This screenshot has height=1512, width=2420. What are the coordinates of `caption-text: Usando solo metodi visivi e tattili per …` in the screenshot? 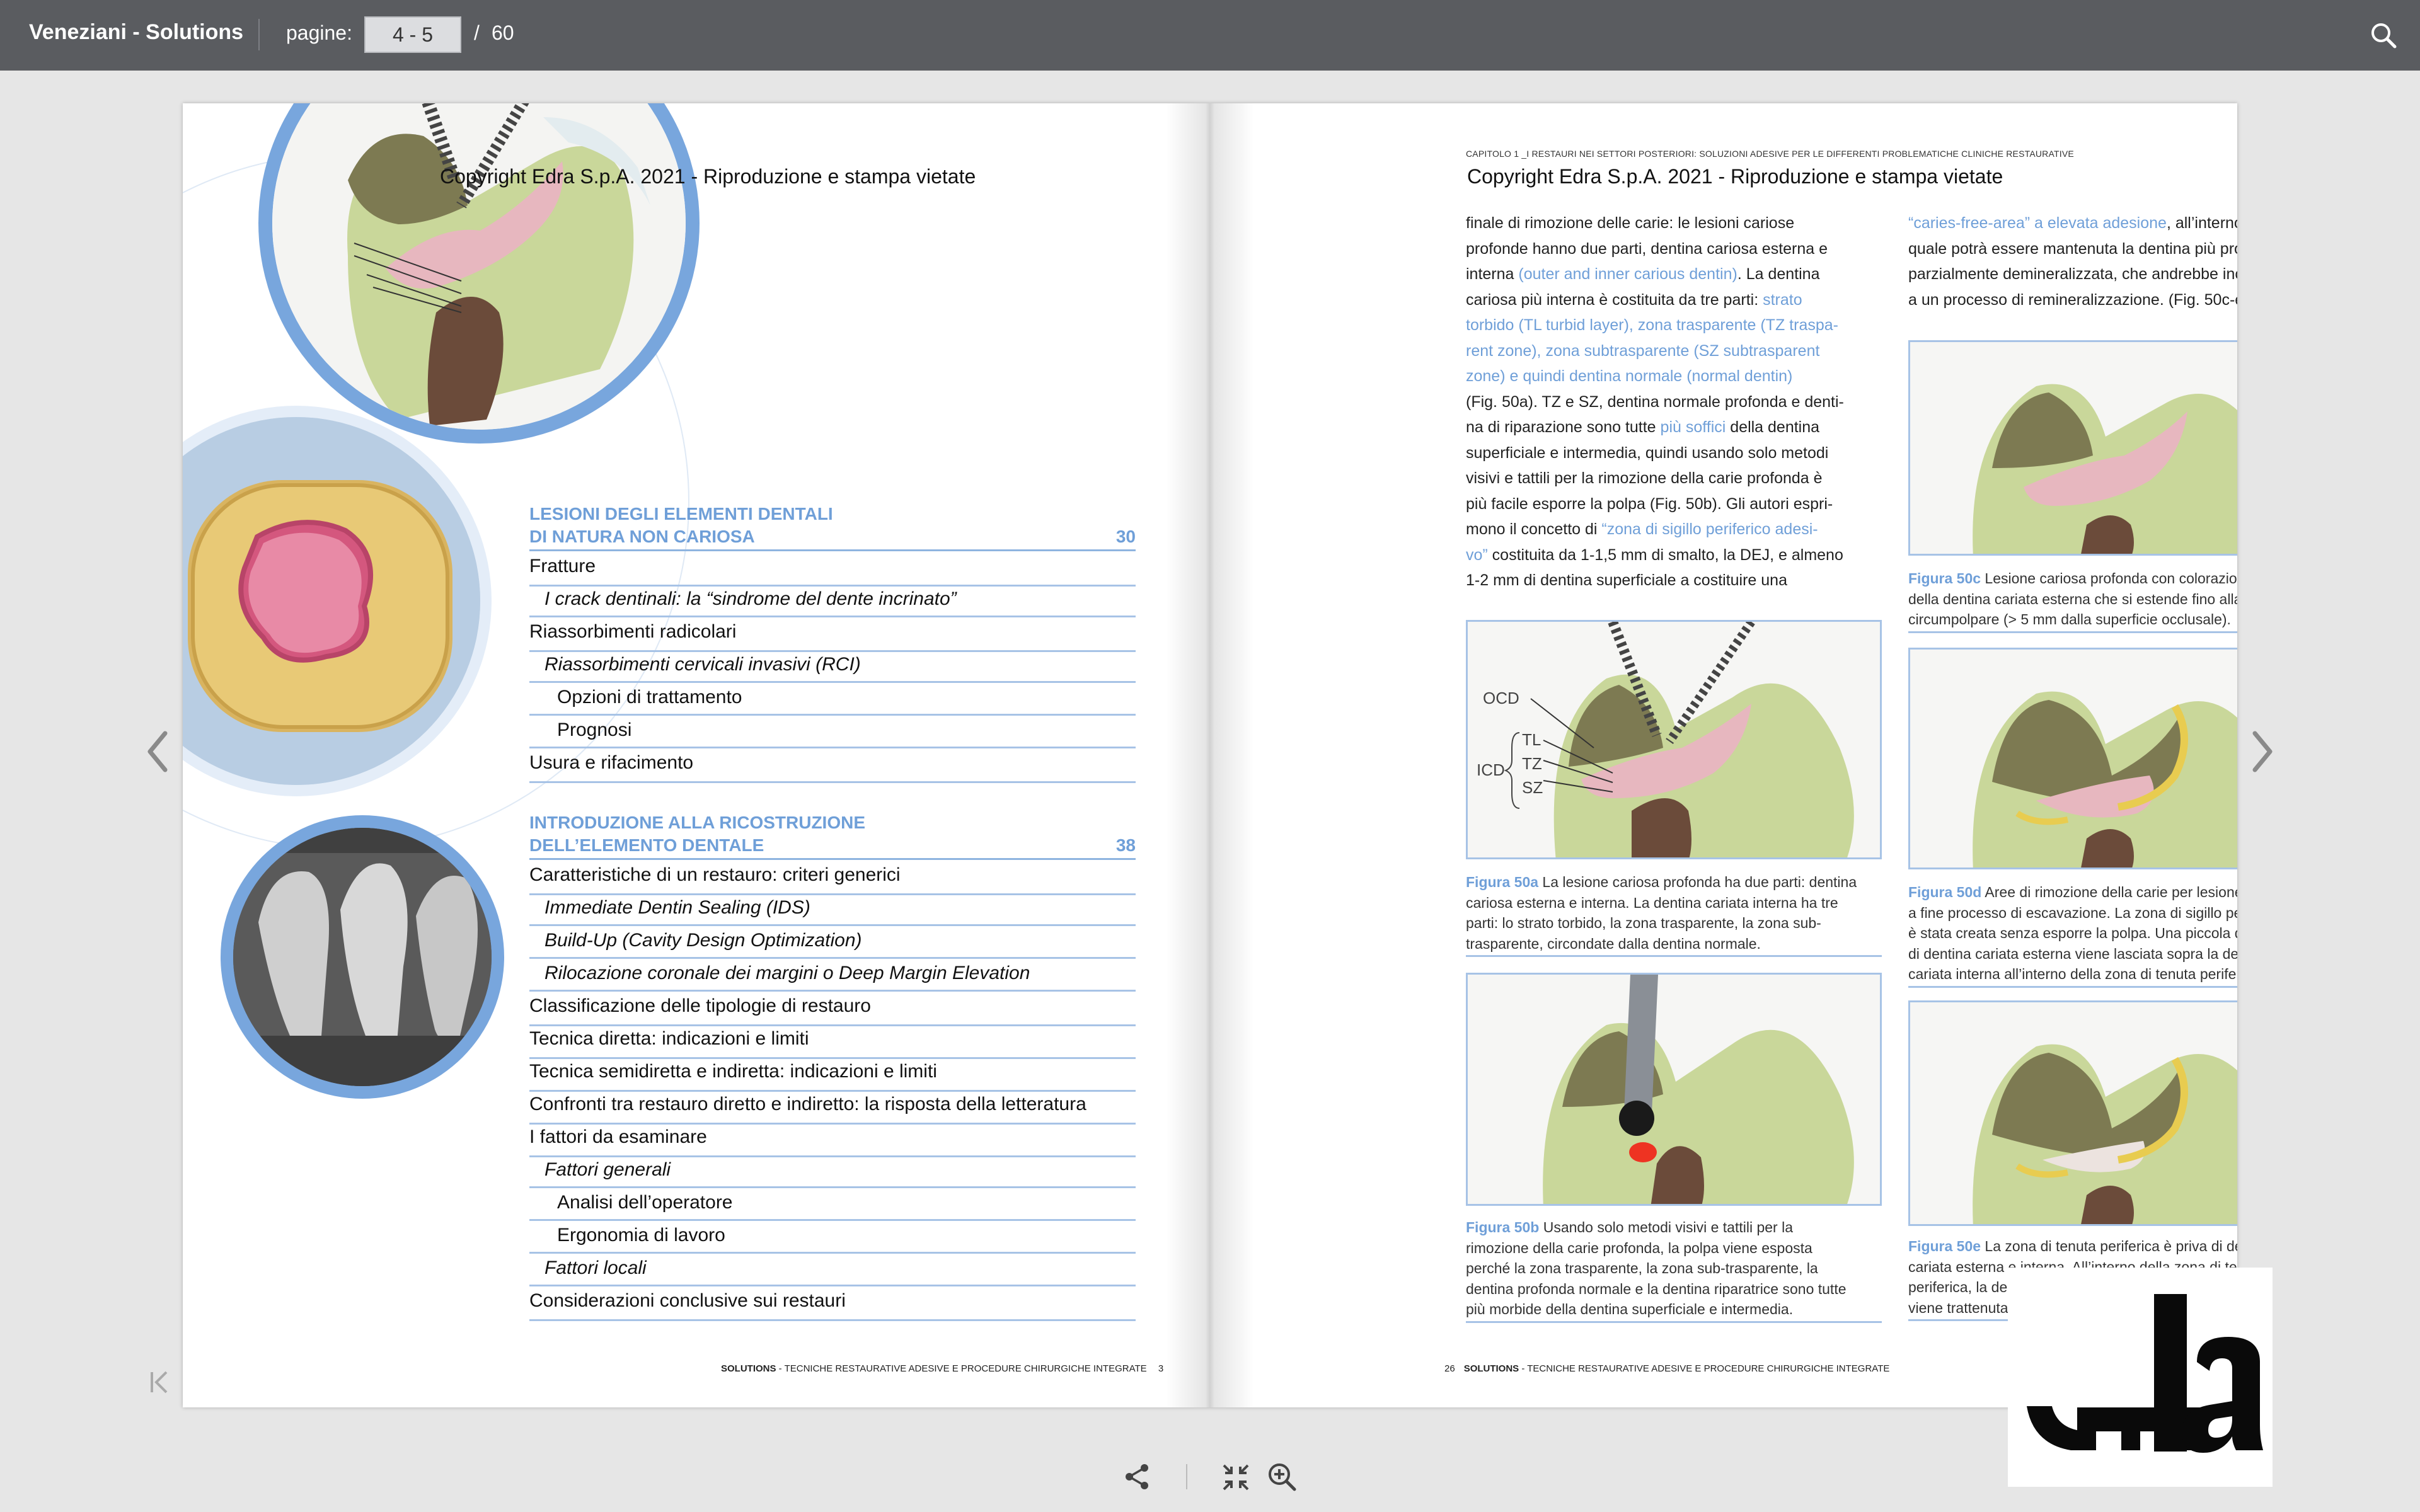 It's located at (1666, 1227).